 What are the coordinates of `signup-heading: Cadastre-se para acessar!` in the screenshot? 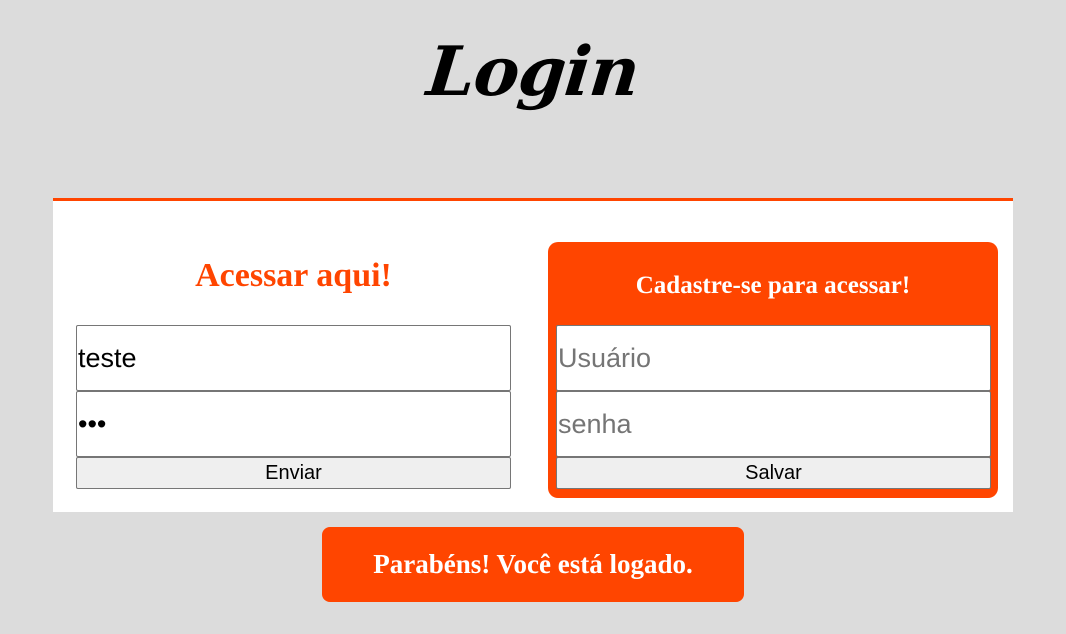 It's located at (773, 285).